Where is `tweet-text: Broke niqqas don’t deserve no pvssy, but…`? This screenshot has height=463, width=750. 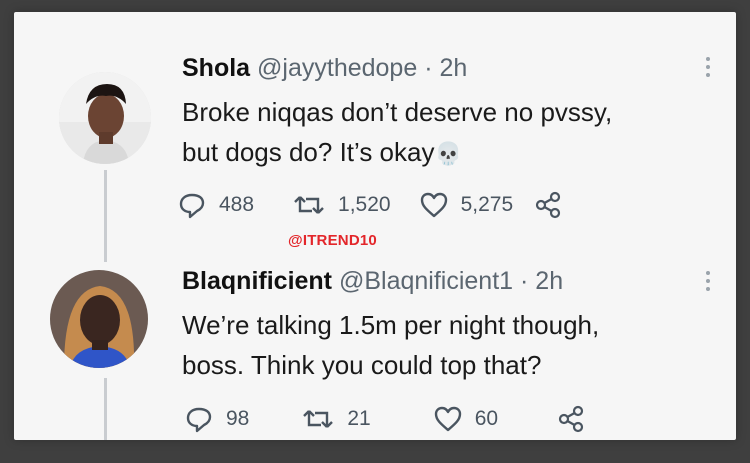 tweet-text: Broke niqqas don’t deserve no pvssy, but… is located at coordinates (397, 133).